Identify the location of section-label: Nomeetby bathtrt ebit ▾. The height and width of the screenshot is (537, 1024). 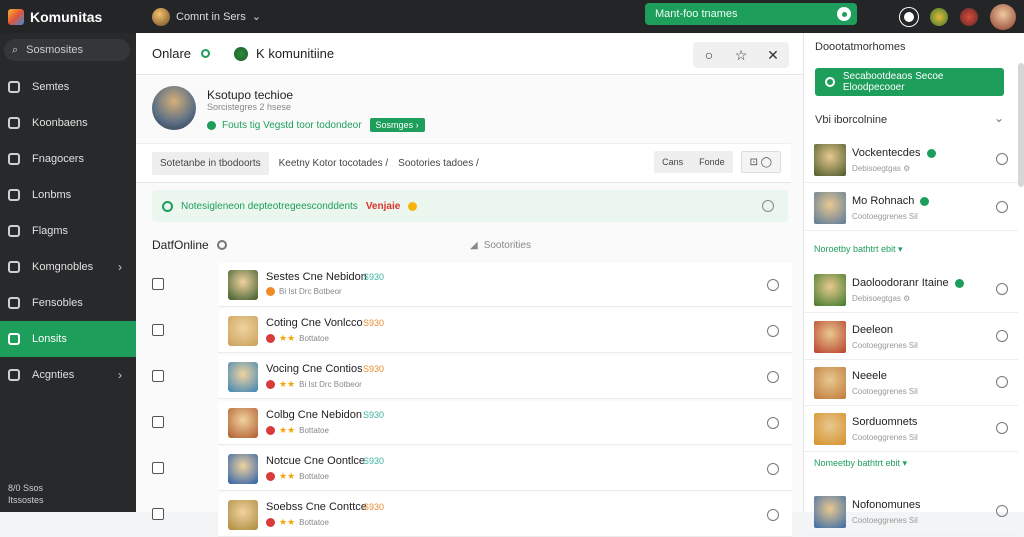
(860, 463).